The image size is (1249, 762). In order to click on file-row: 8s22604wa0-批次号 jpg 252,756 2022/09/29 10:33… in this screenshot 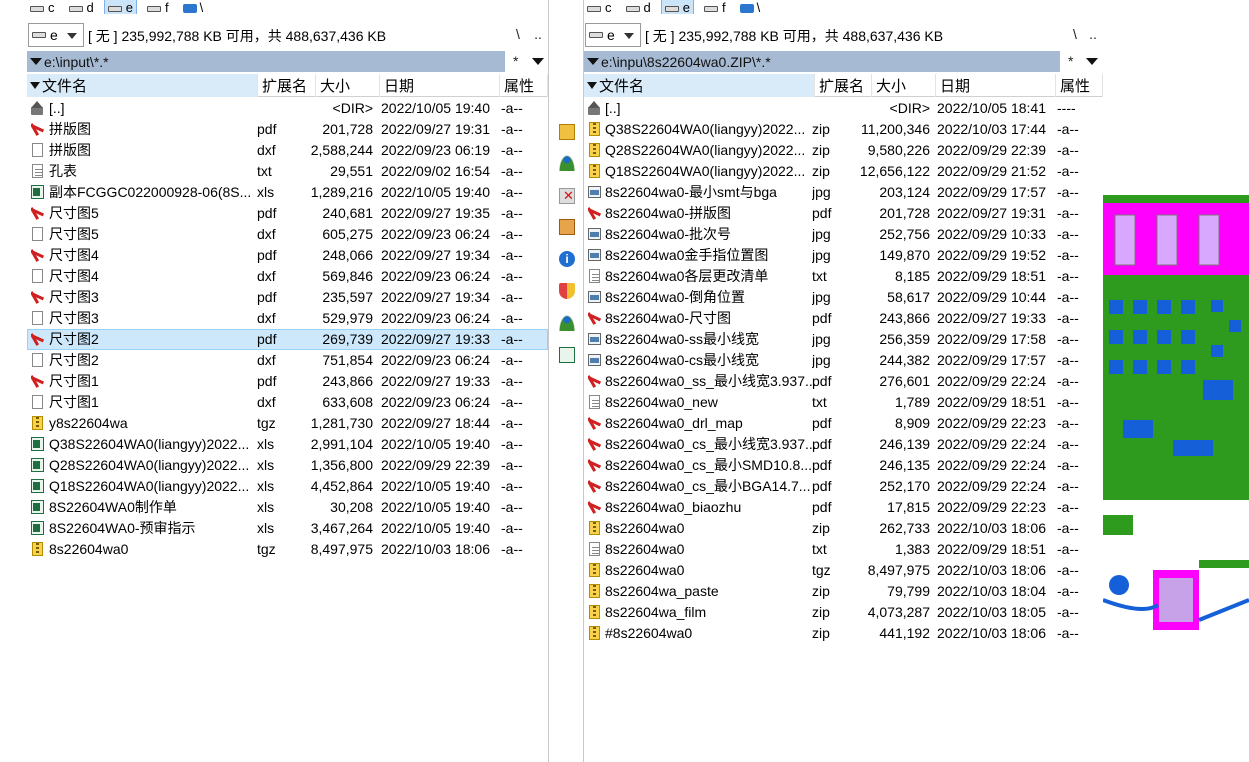, I will do `click(843, 234)`.